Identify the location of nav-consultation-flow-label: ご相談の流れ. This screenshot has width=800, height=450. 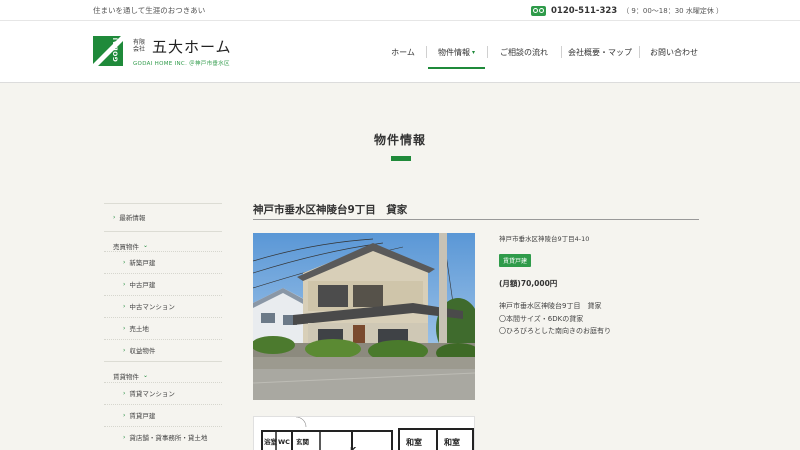
(524, 52).